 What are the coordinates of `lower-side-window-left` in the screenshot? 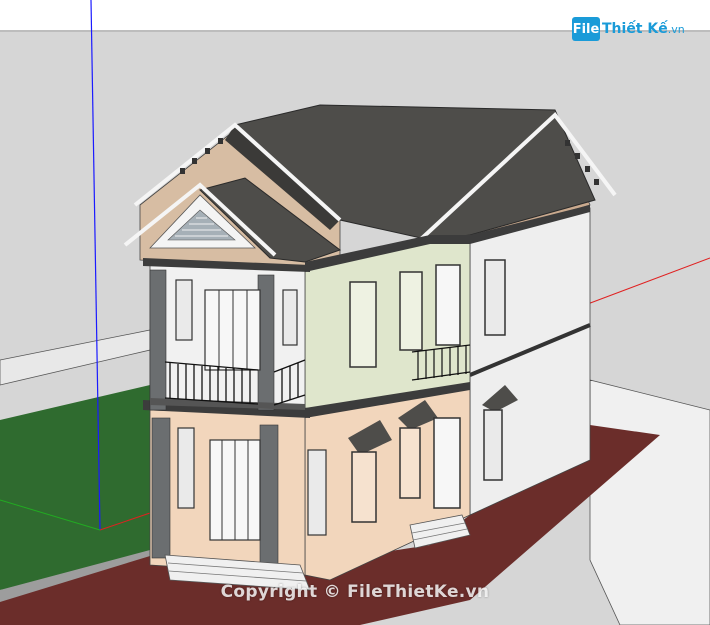 It's located at (186, 468).